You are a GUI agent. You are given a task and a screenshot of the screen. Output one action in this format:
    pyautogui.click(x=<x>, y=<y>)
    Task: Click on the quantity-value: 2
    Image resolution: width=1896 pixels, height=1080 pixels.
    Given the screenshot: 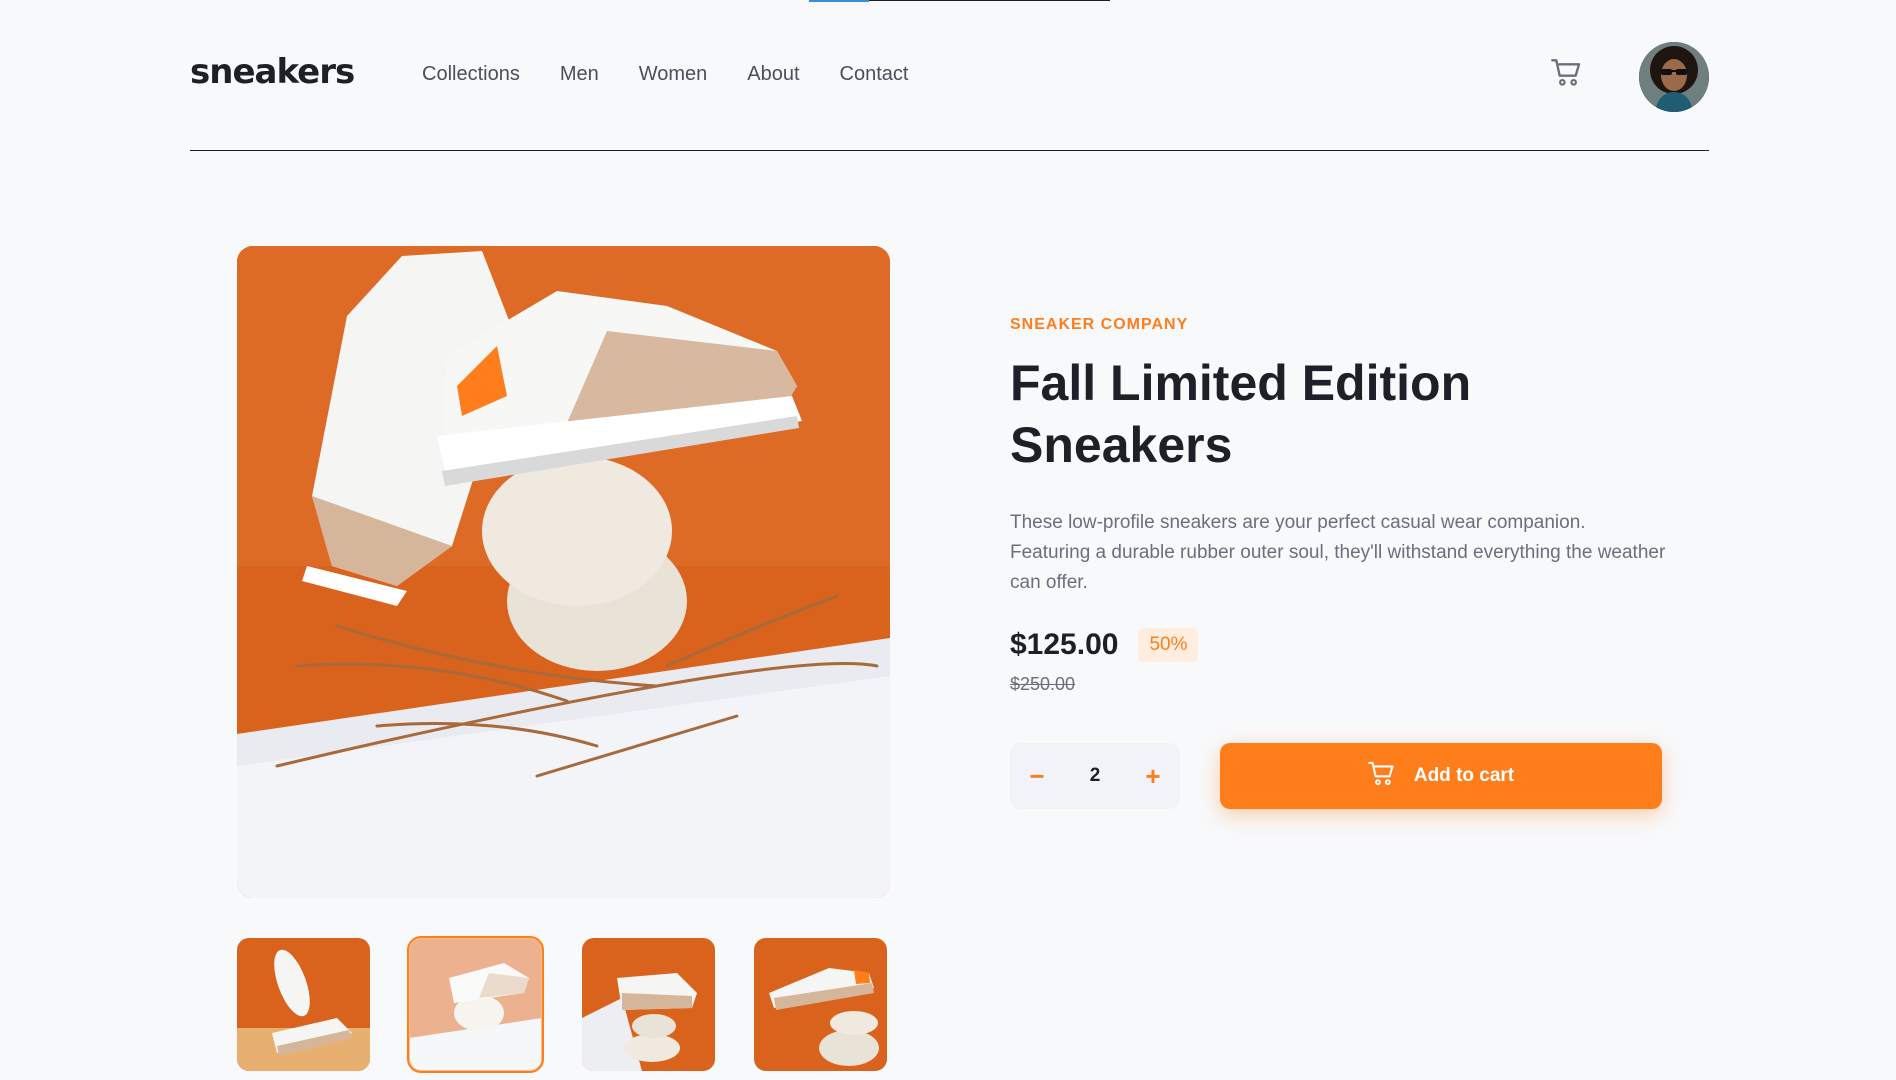 What is the action you would take?
    pyautogui.click(x=1095, y=775)
    